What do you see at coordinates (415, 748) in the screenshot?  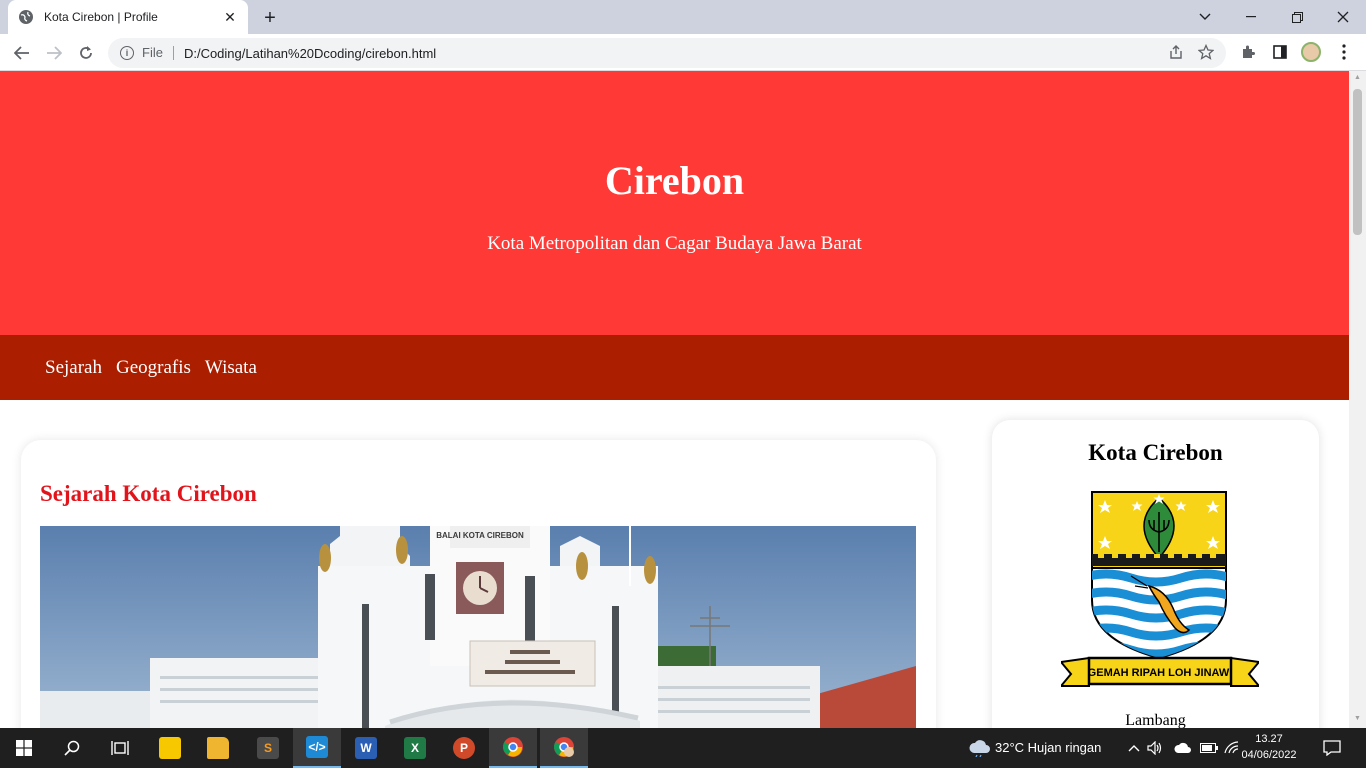 I see `excel-icon: X` at bounding box center [415, 748].